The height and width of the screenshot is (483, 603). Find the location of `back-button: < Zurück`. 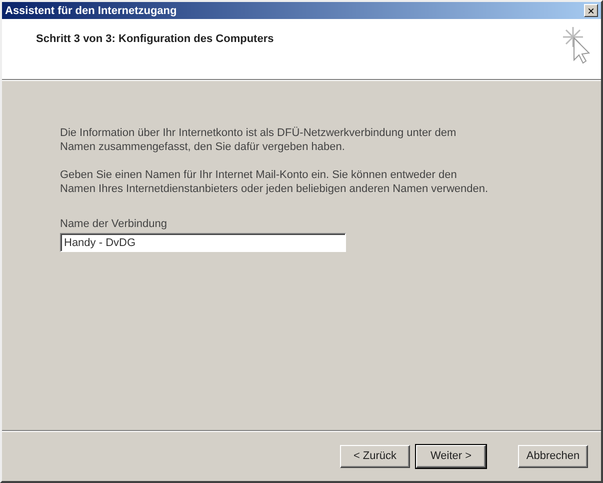

back-button: < Zurück is located at coordinates (375, 456).